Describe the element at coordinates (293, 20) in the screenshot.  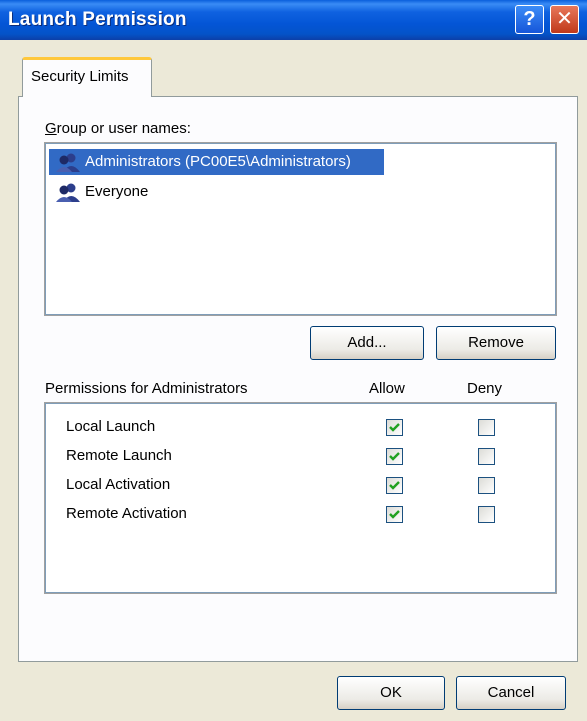
I see `title-bar: Launch Permission ? ✕` at that location.